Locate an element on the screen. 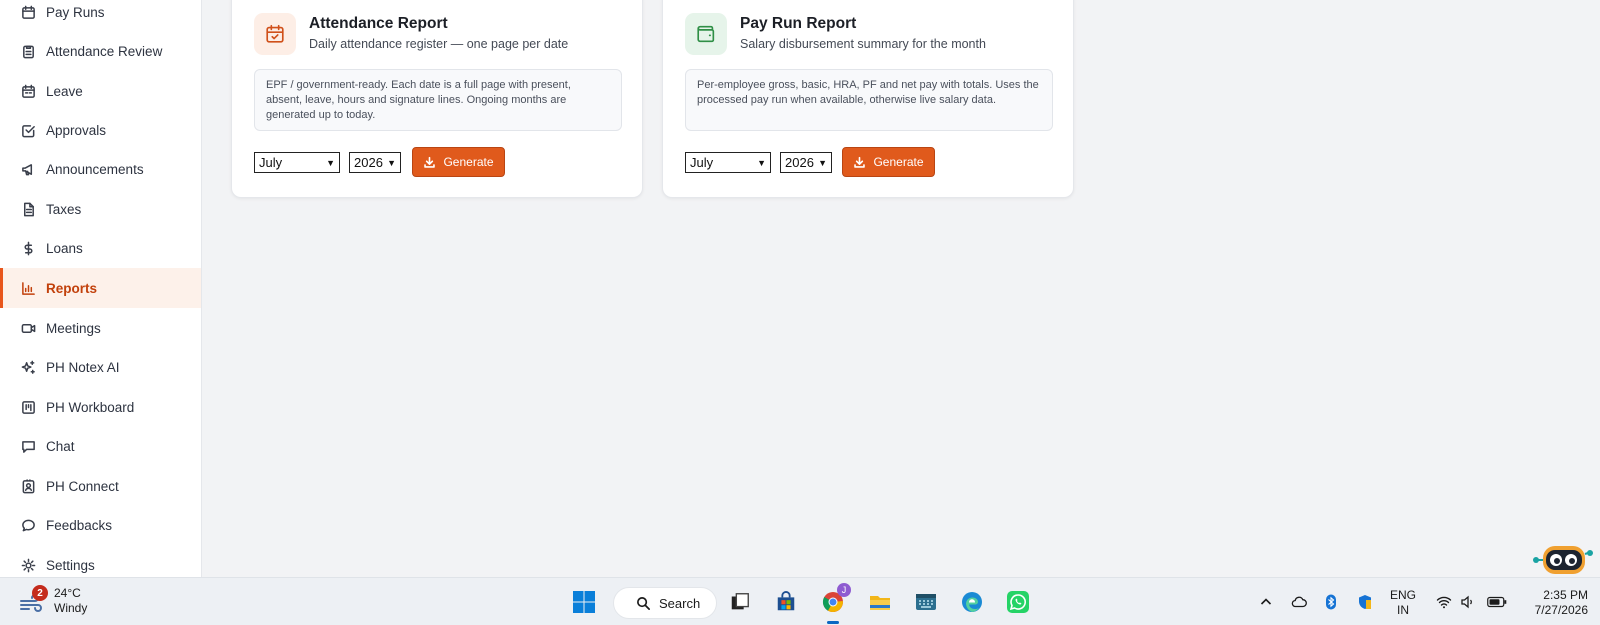 Image resolution: width=1600 pixels, height=625 pixels. file-explorer-icon is located at coordinates (880, 602).